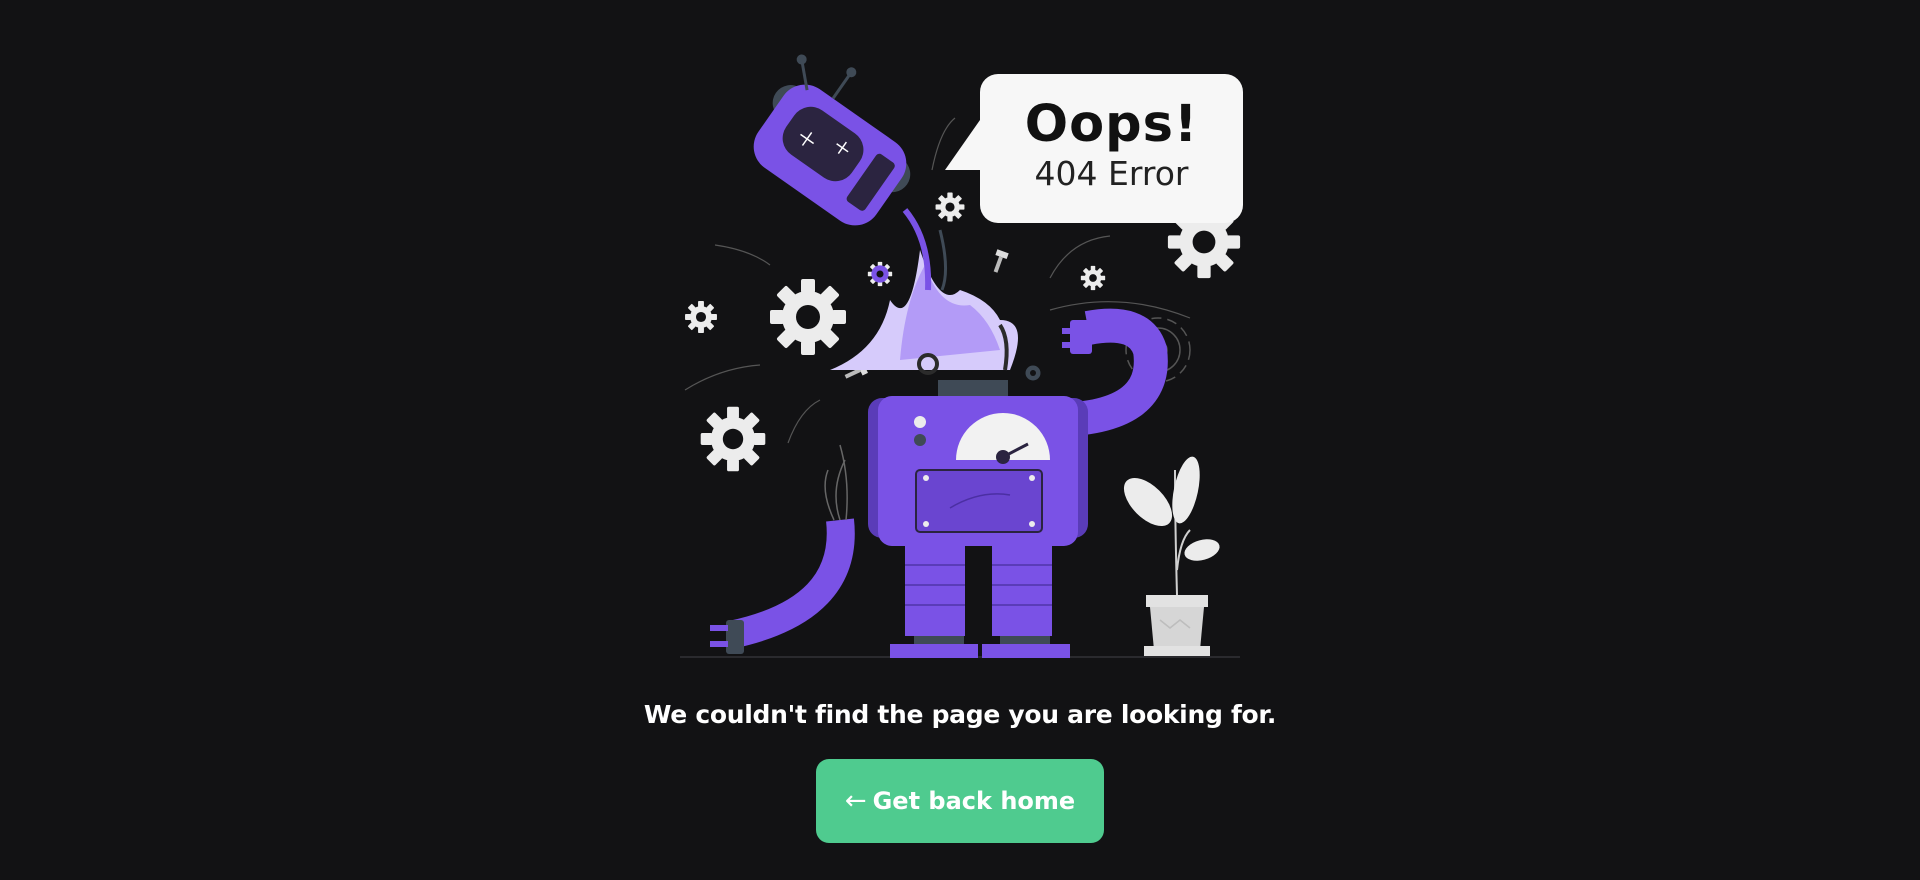  Describe the element at coordinates (924, 291) in the screenshot. I see `explosion-icon` at that location.